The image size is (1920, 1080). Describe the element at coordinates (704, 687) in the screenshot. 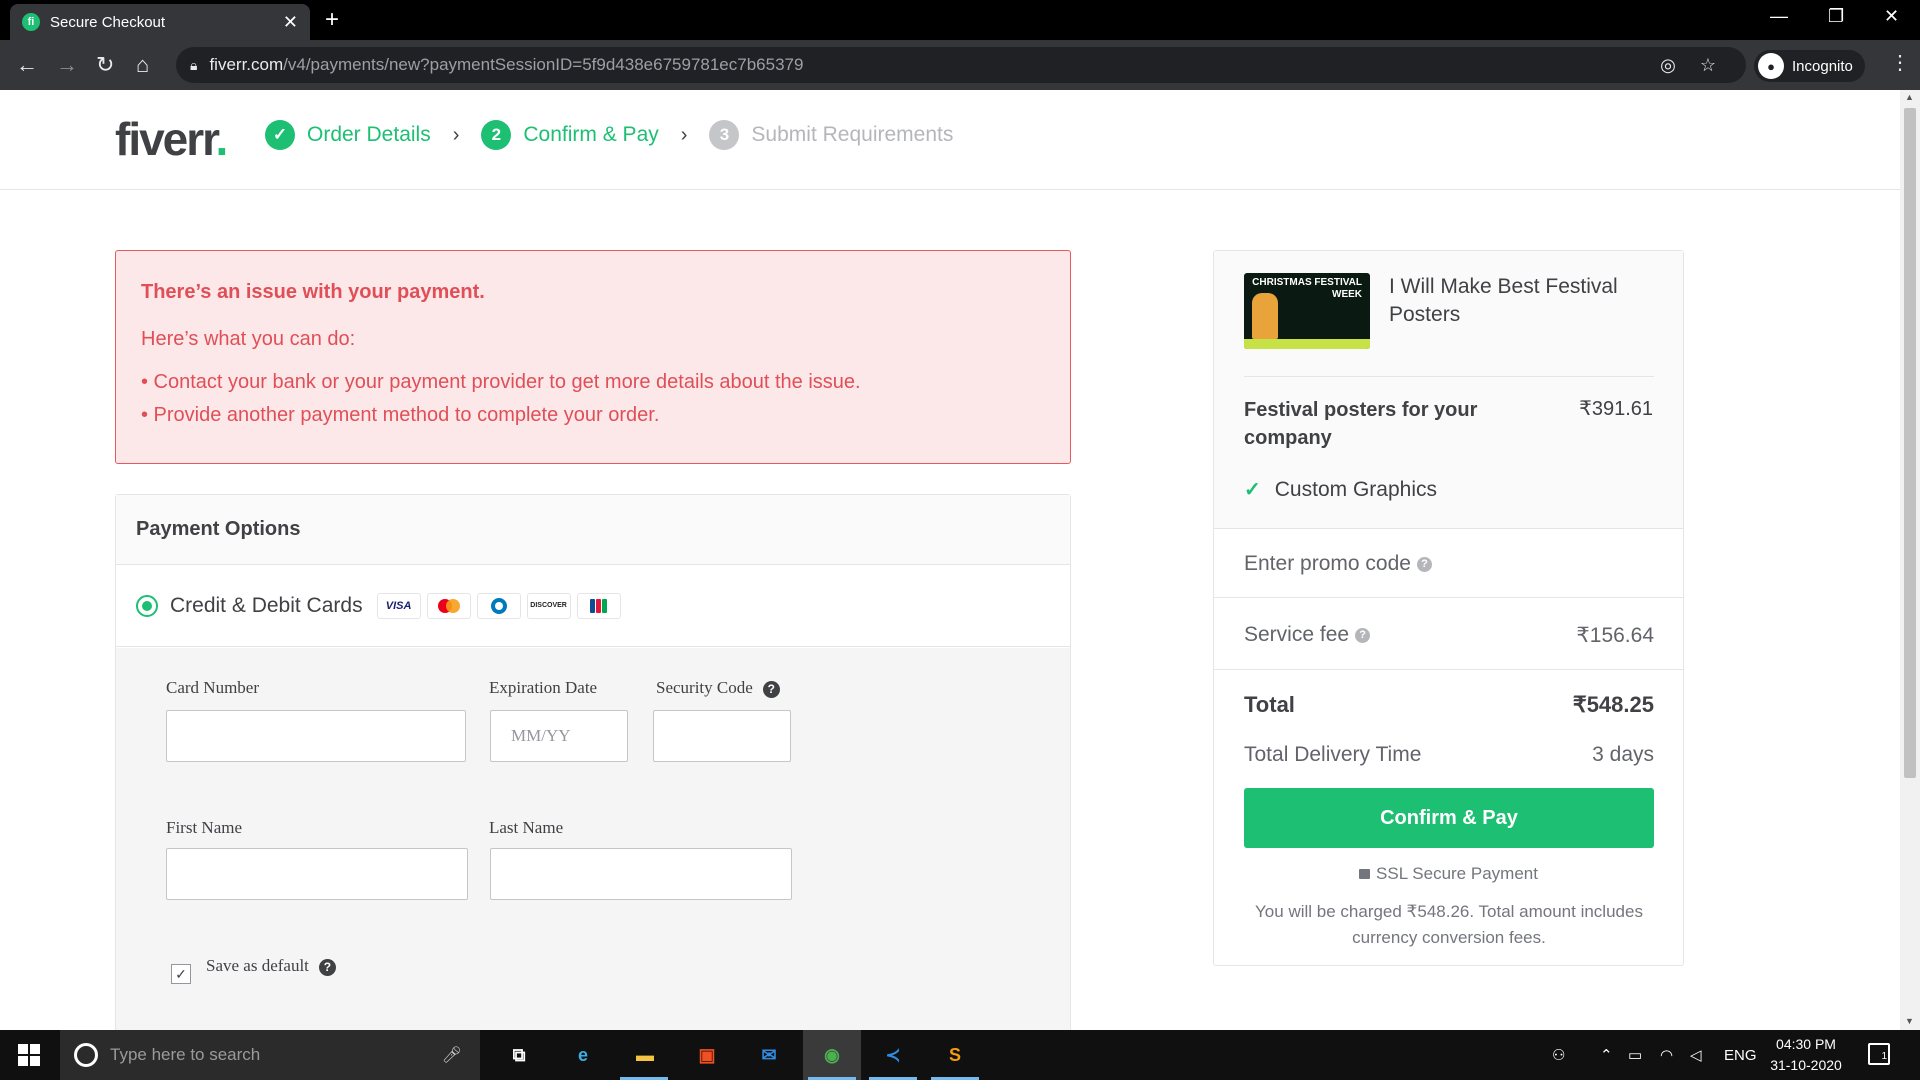

I see `security-code-text: Security Code` at that location.